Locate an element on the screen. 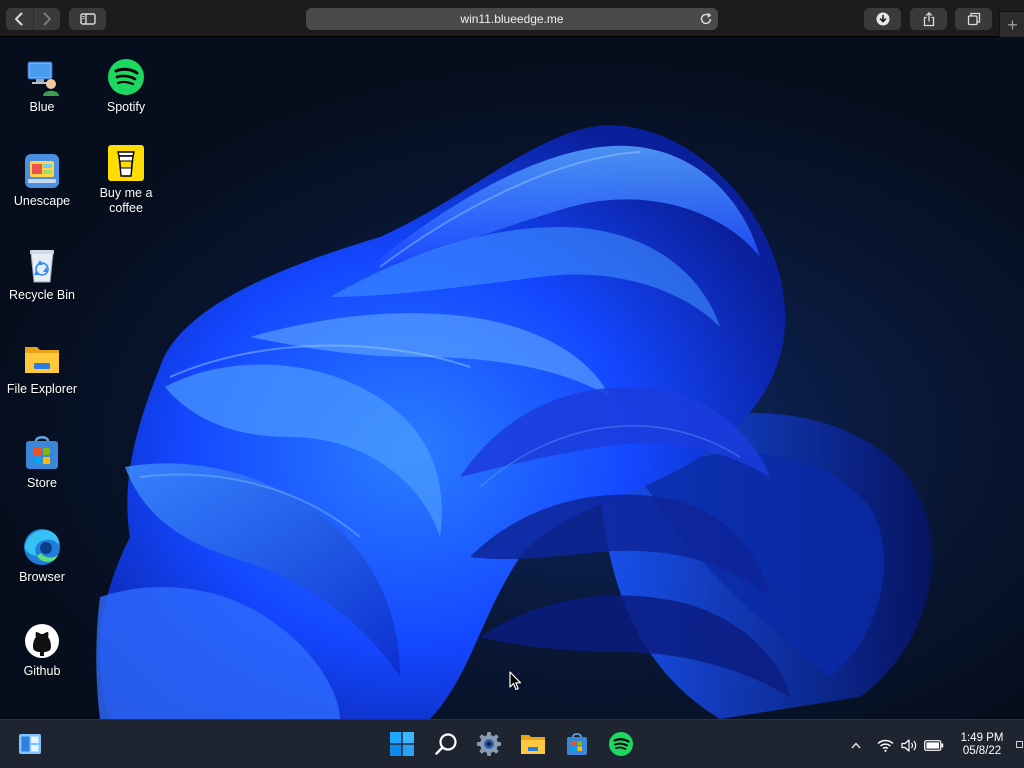  share-button is located at coordinates (928, 19).